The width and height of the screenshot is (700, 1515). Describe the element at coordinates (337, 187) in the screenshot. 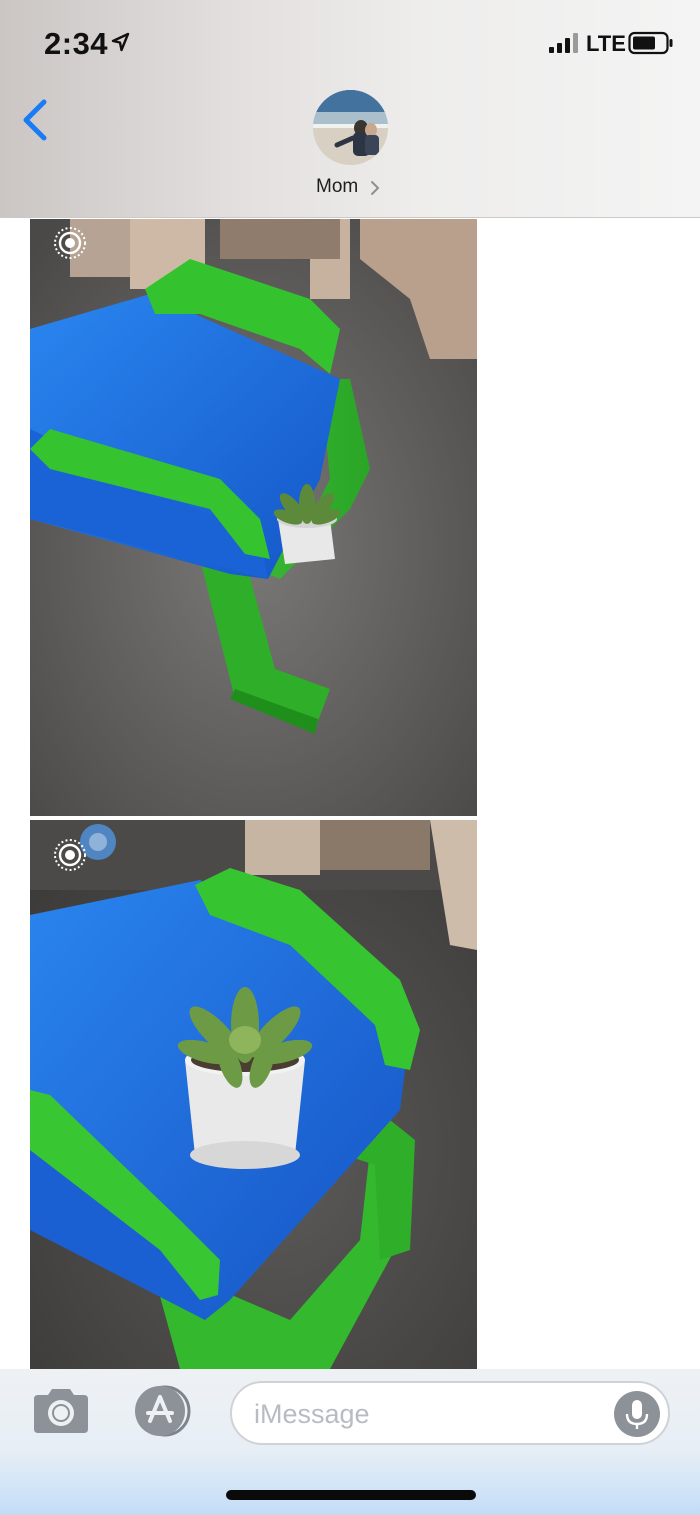

I see `contact-name: Mom` at that location.